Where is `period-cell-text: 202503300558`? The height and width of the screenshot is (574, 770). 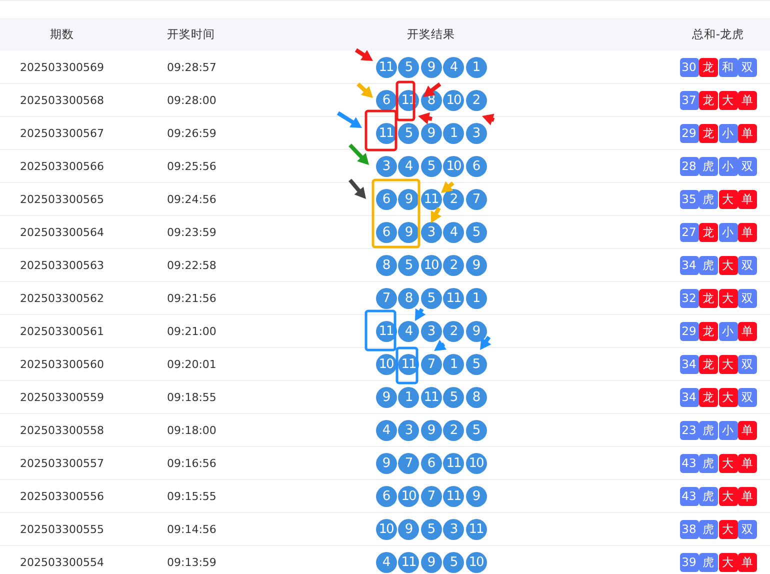
period-cell-text: 202503300558 is located at coordinates (62, 430).